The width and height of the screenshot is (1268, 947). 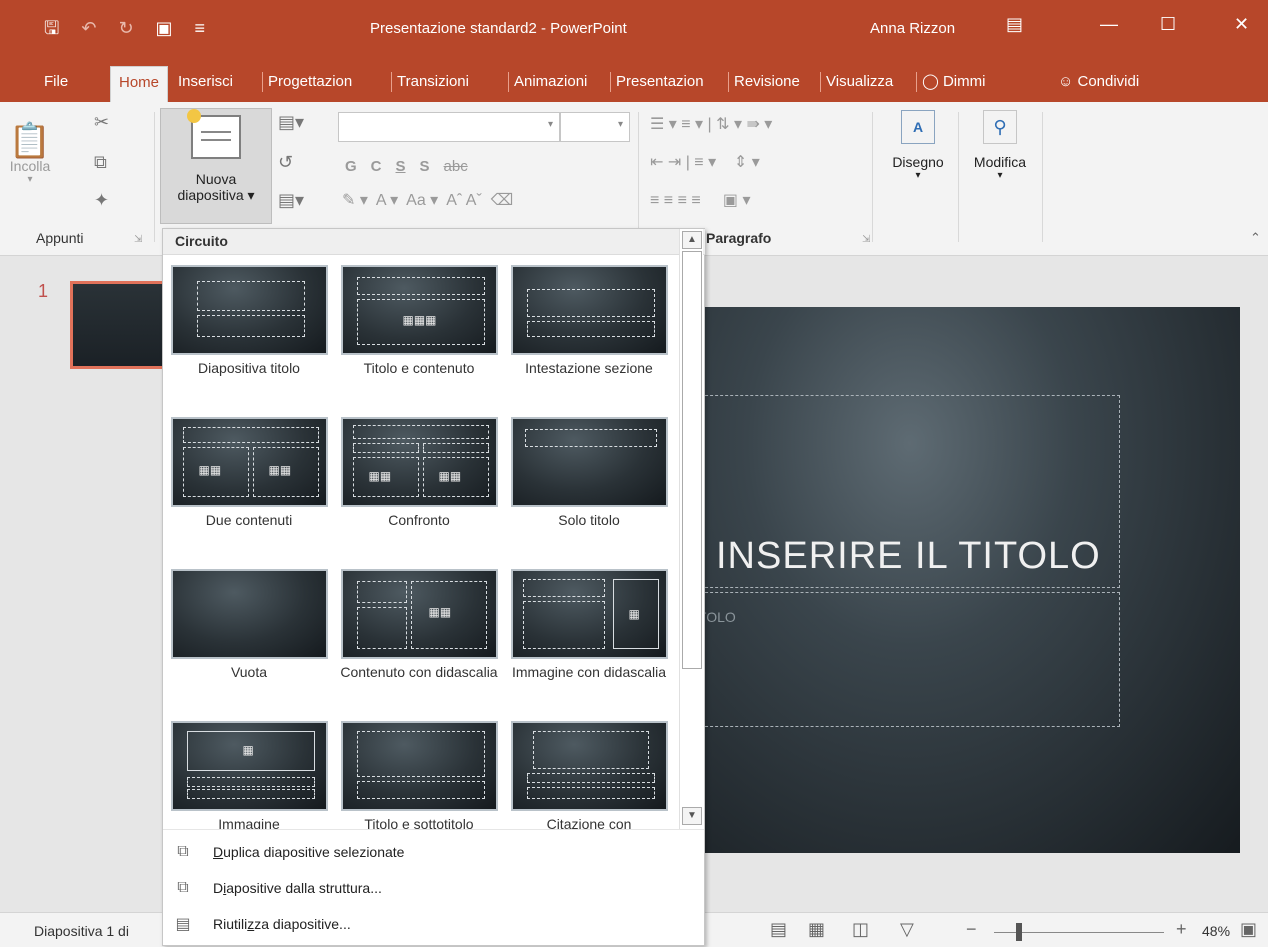 What do you see at coordinates (692, 240) in the screenshot?
I see `scroll-up-button: ▲` at bounding box center [692, 240].